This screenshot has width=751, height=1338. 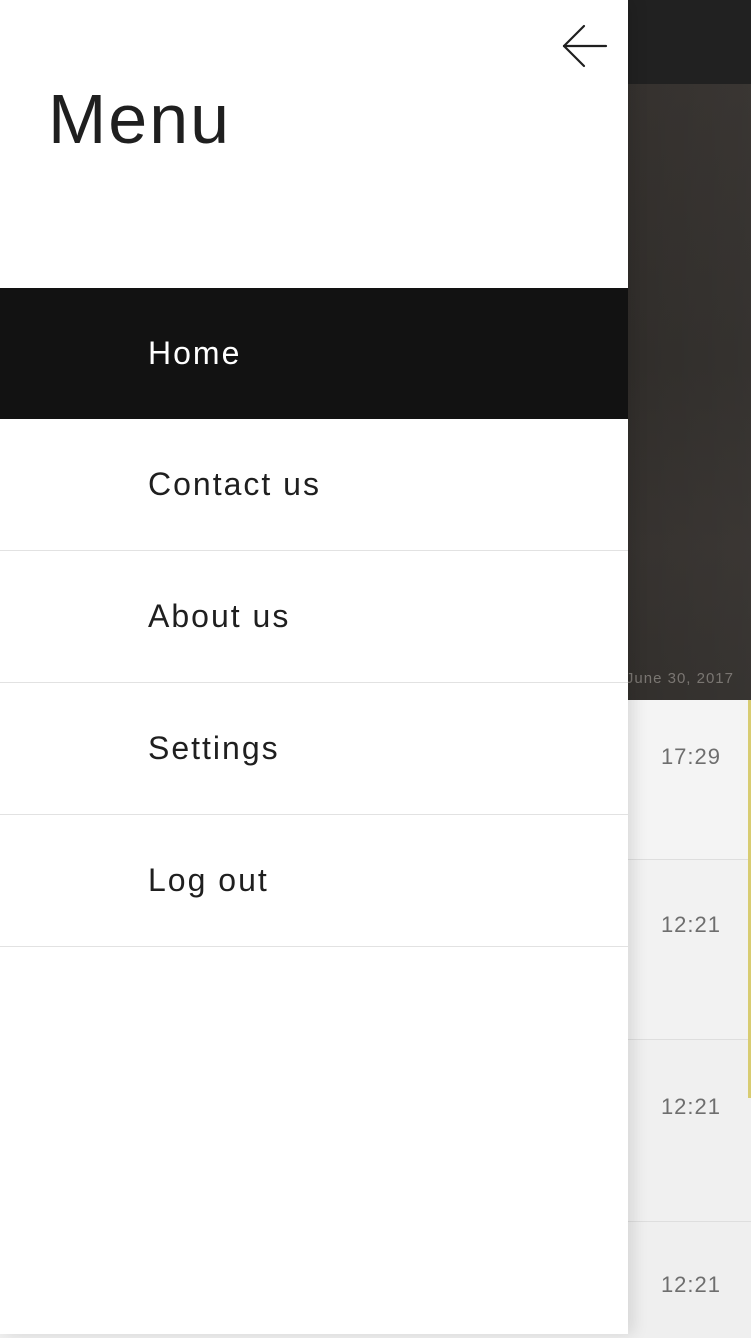 What do you see at coordinates (219, 616) in the screenshot?
I see `menu-item-label: About us` at bounding box center [219, 616].